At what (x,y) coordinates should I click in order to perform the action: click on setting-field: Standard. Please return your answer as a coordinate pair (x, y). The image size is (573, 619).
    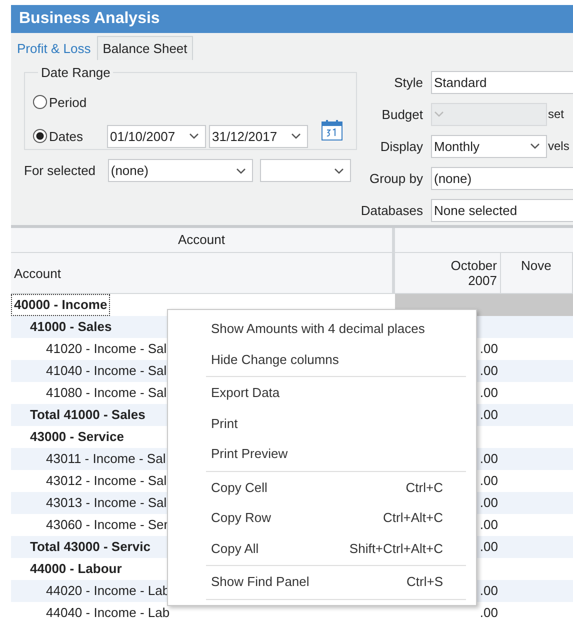
    Looking at the image, I should click on (502, 82).